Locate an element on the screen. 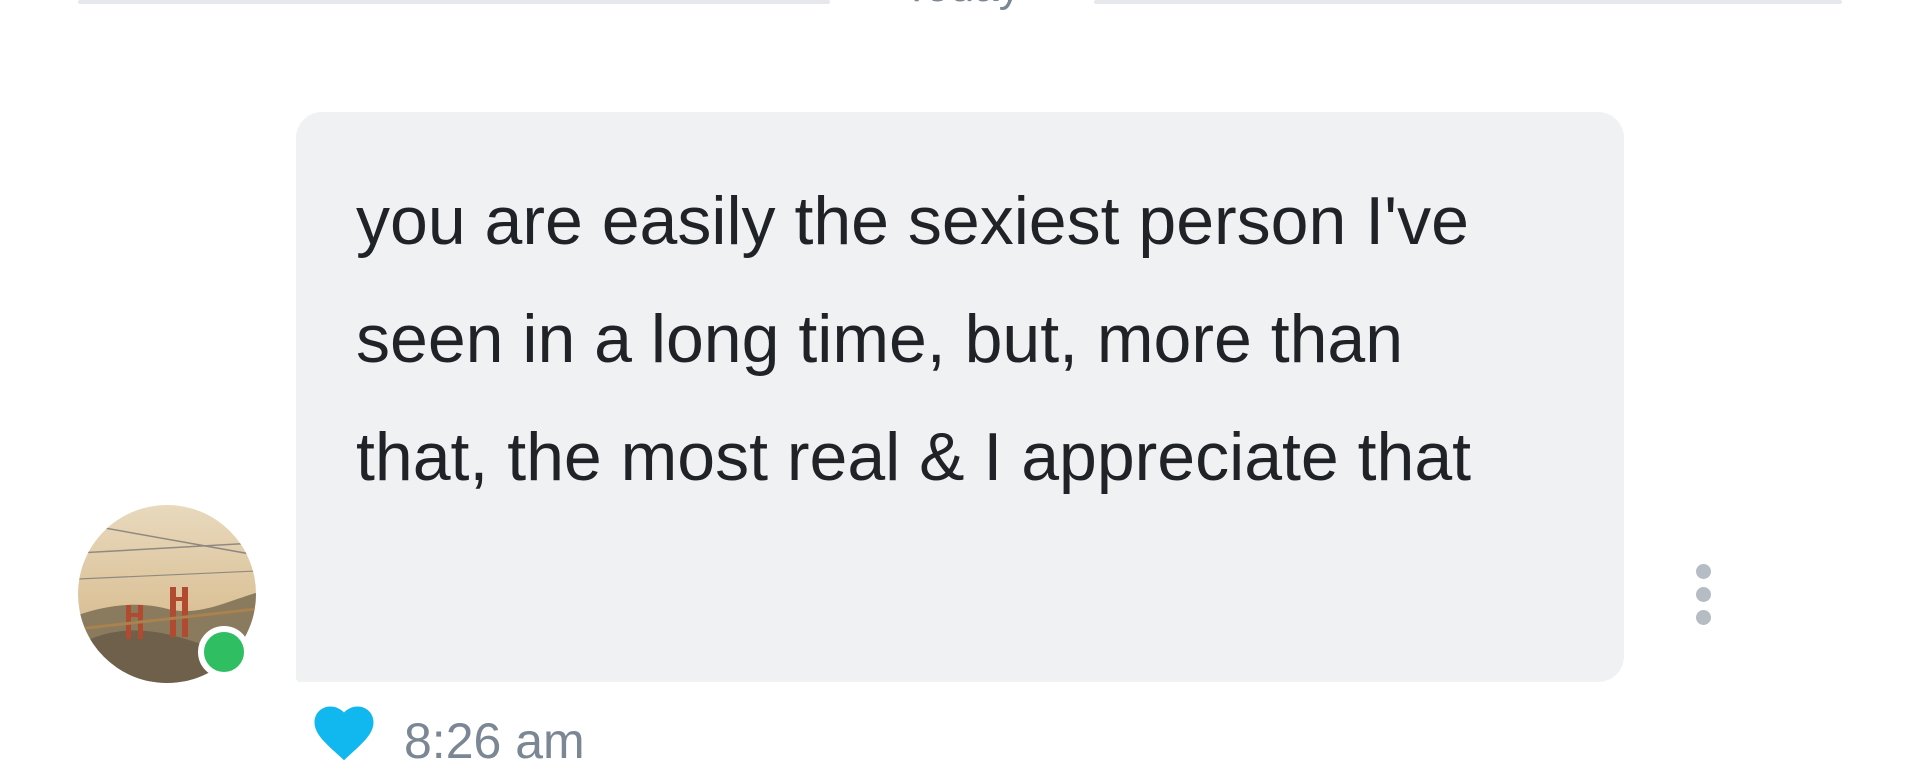 This screenshot has height=773, width=1920. online-status-indicator is located at coordinates (224, 652).